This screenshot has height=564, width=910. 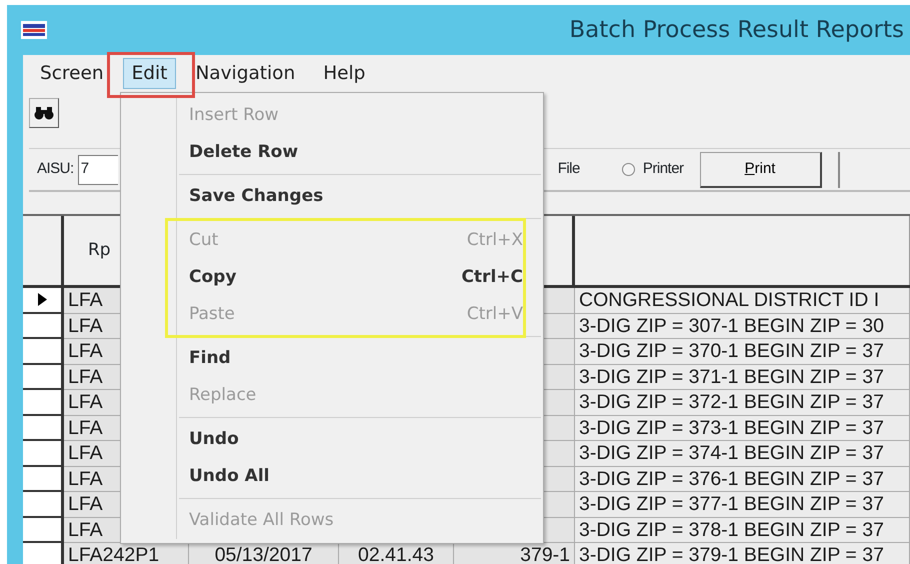 I want to click on table-cell: 3-DIG ZIP = 376-1 BEGIN ZIP = 37, so click(x=742, y=479).